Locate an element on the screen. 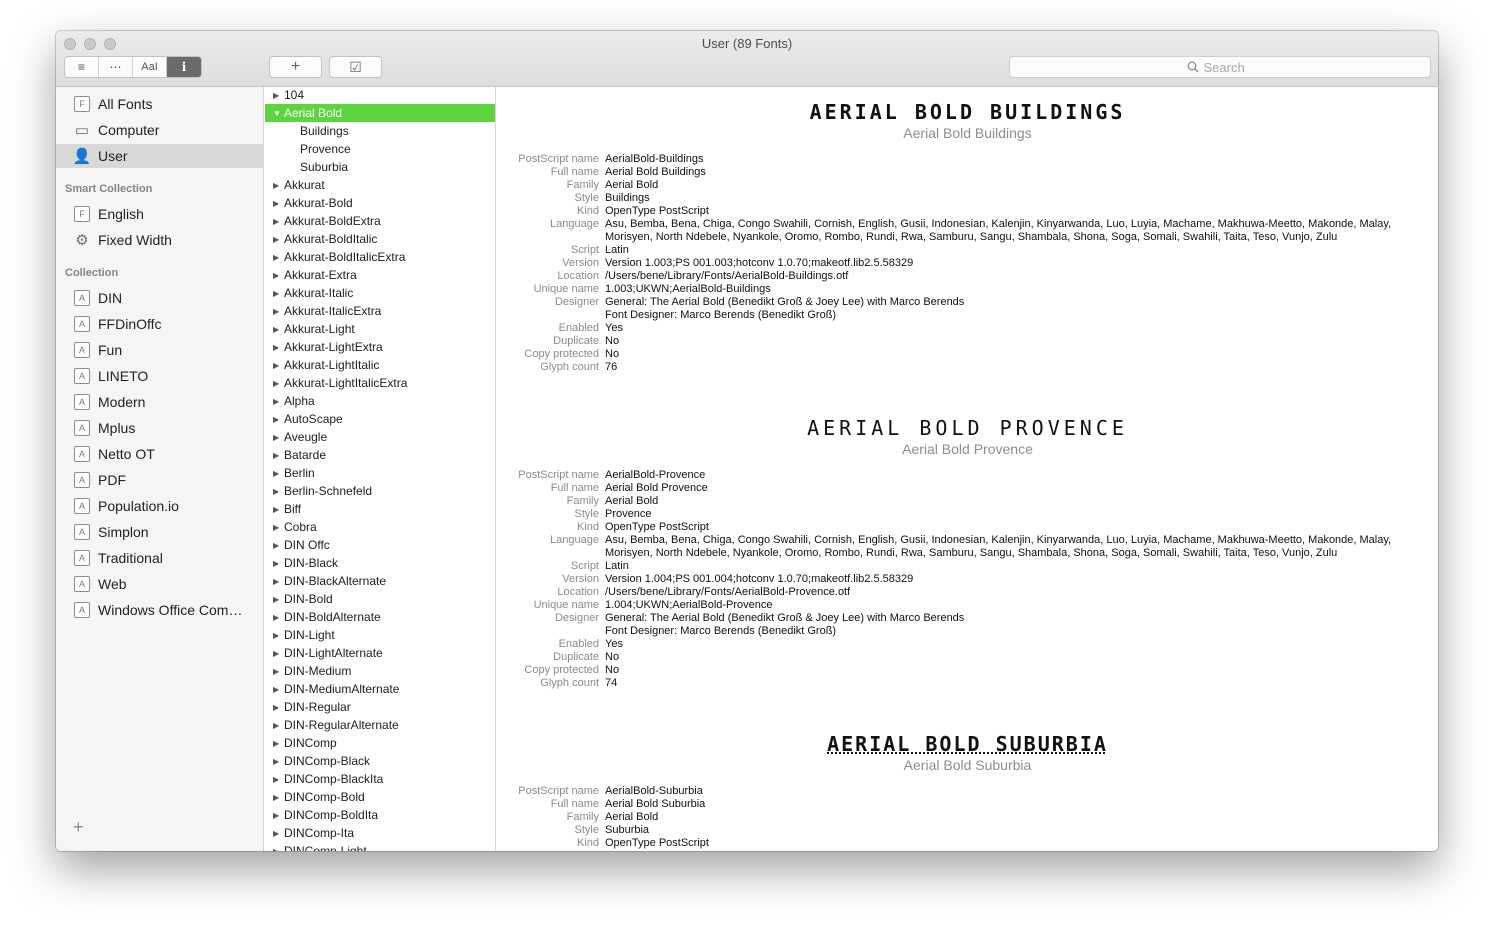 The height and width of the screenshot is (931, 1494). font-list-row: ▶ DINComp-Light is located at coordinates (380, 846).